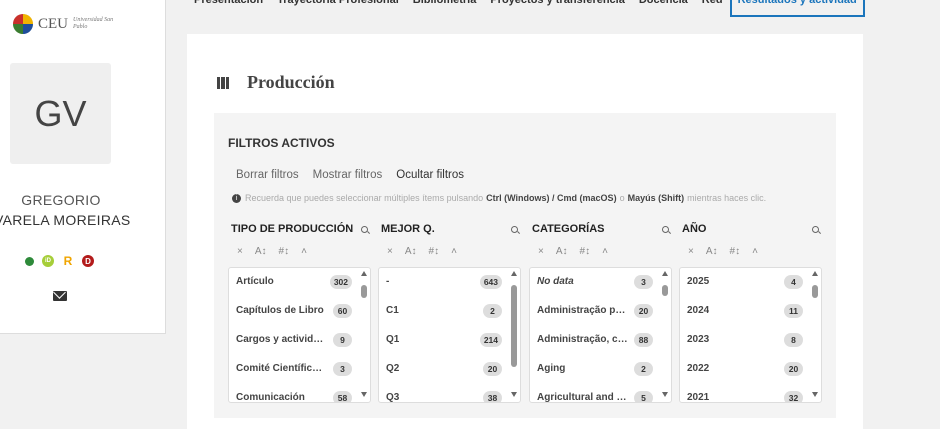 Image resolution: width=940 pixels, height=429 pixels. What do you see at coordinates (600, 282) in the screenshot?
I see `list-item: No data 3` at bounding box center [600, 282].